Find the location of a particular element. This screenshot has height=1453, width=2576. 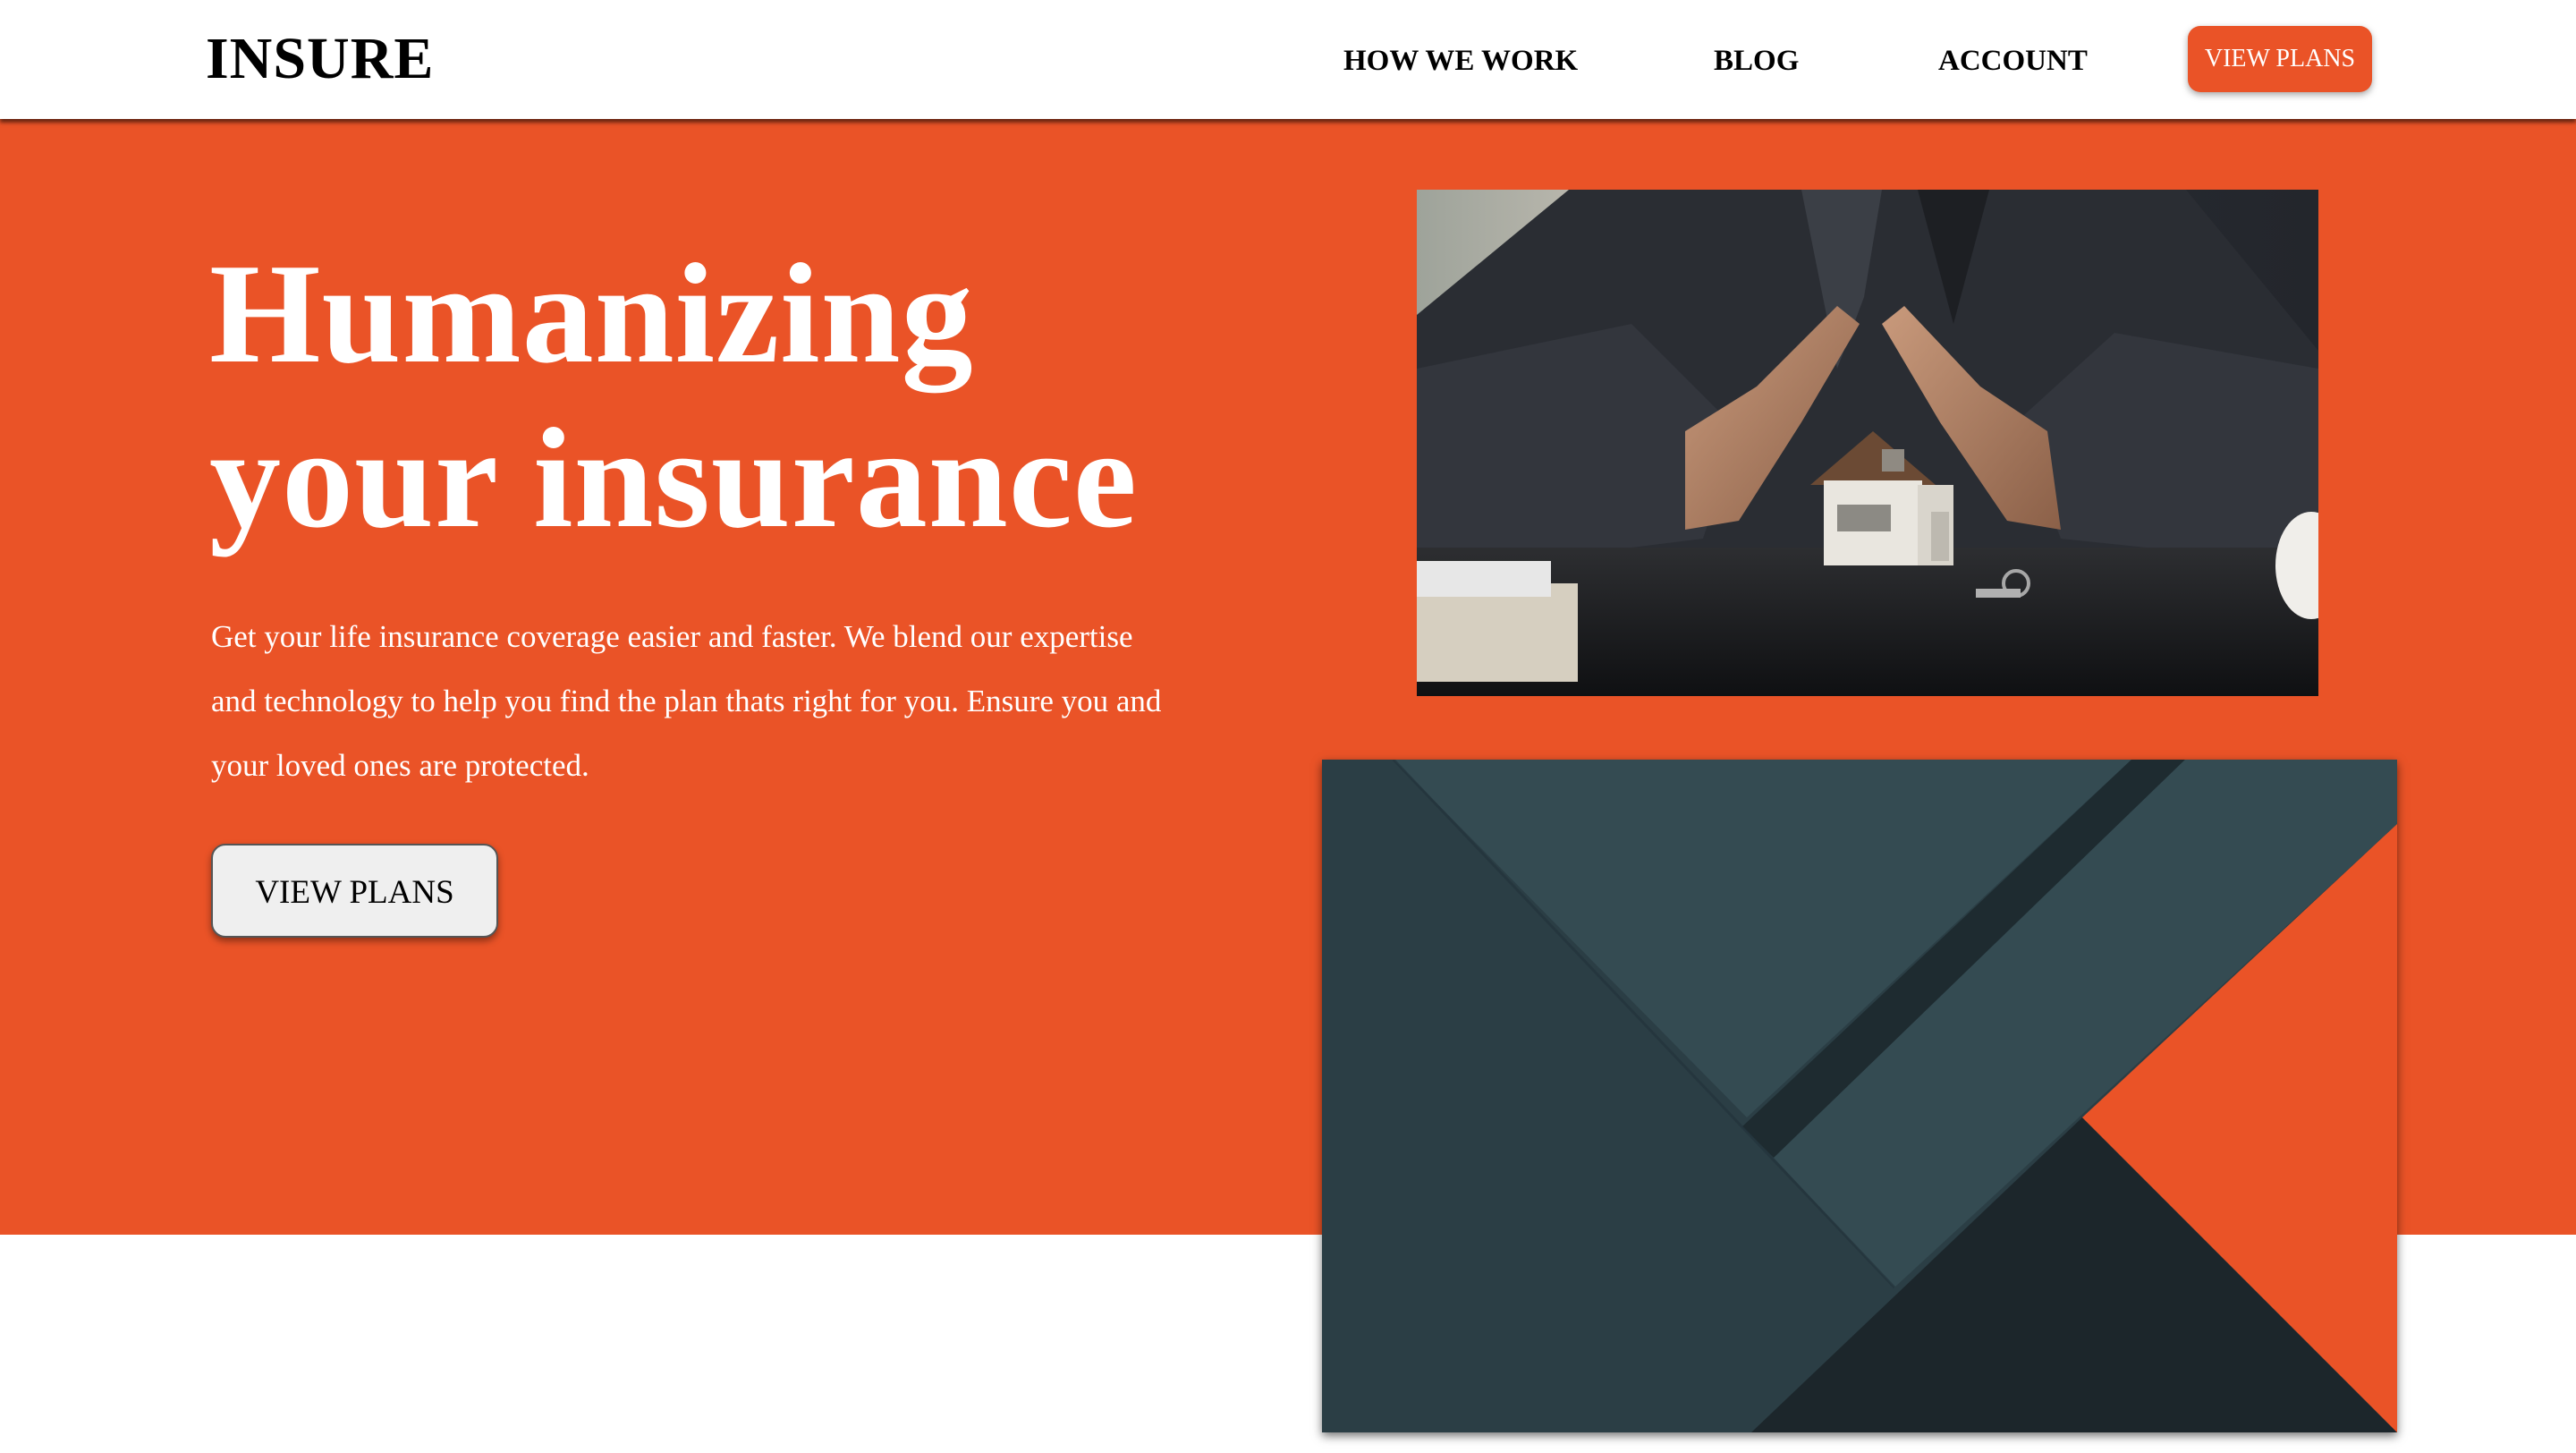

nav-link-account: ACCOUNT is located at coordinates (2013, 61).